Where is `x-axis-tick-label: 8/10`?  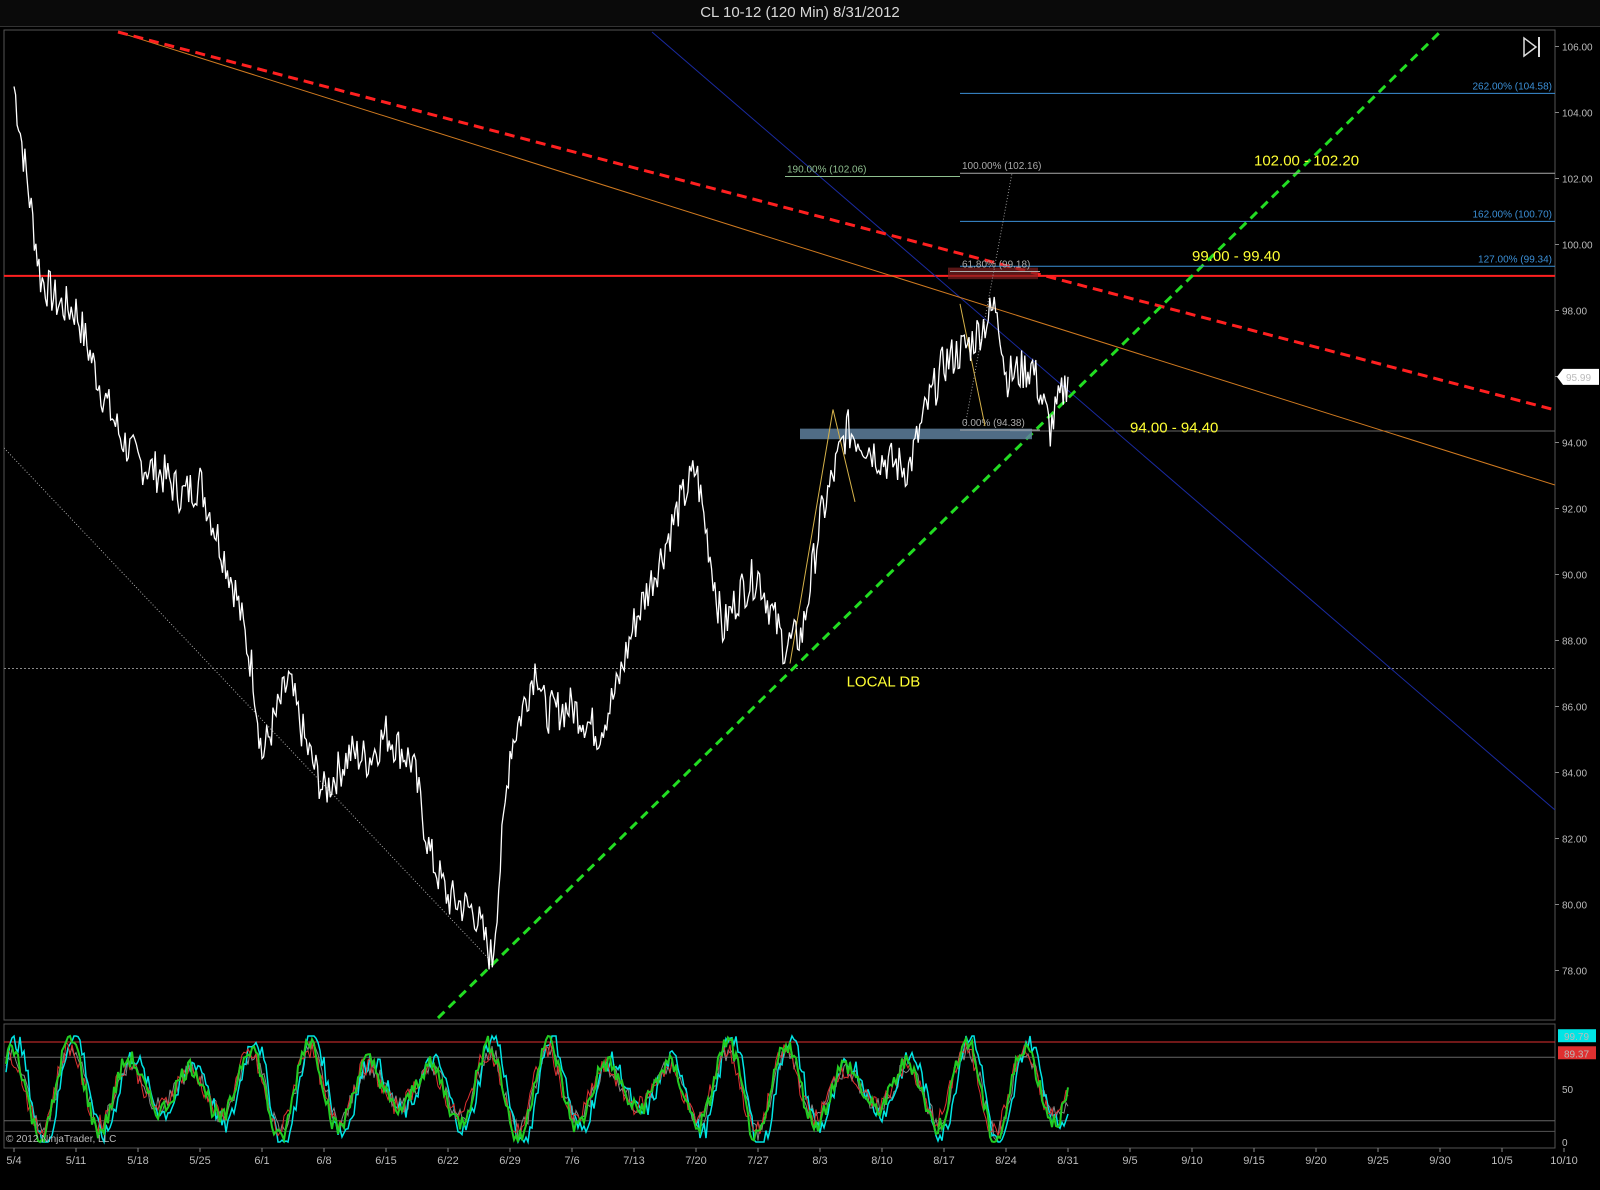
x-axis-tick-label: 8/10 is located at coordinates (881, 1161).